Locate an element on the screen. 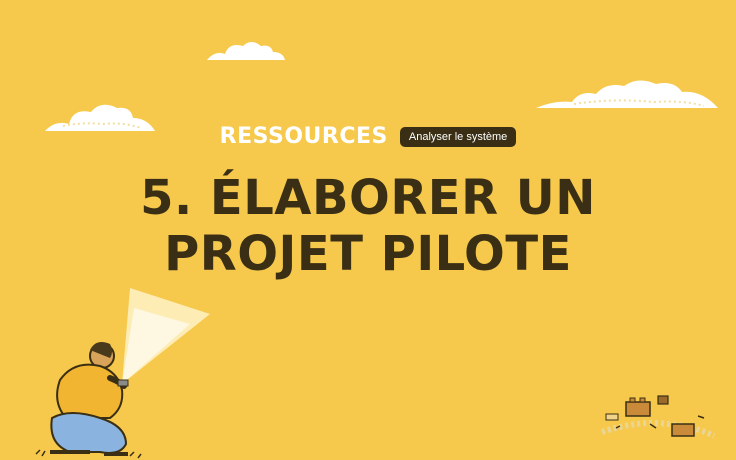 The image size is (736, 460). person-with-flashlight-illustration is located at coordinates (122, 373).